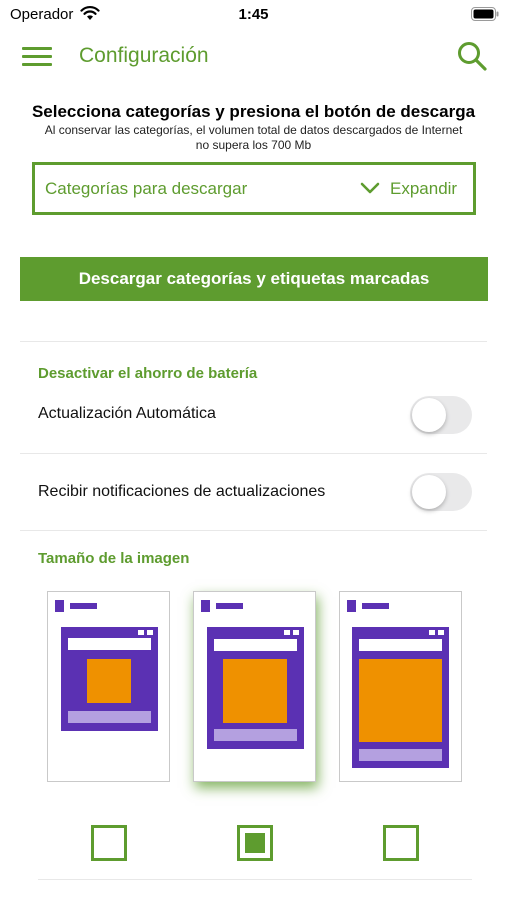 The image size is (507, 900). What do you see at coordinates (370, 188) in the screenshot?
I see `chevron-down-icon` at bounding box center [370, 188].